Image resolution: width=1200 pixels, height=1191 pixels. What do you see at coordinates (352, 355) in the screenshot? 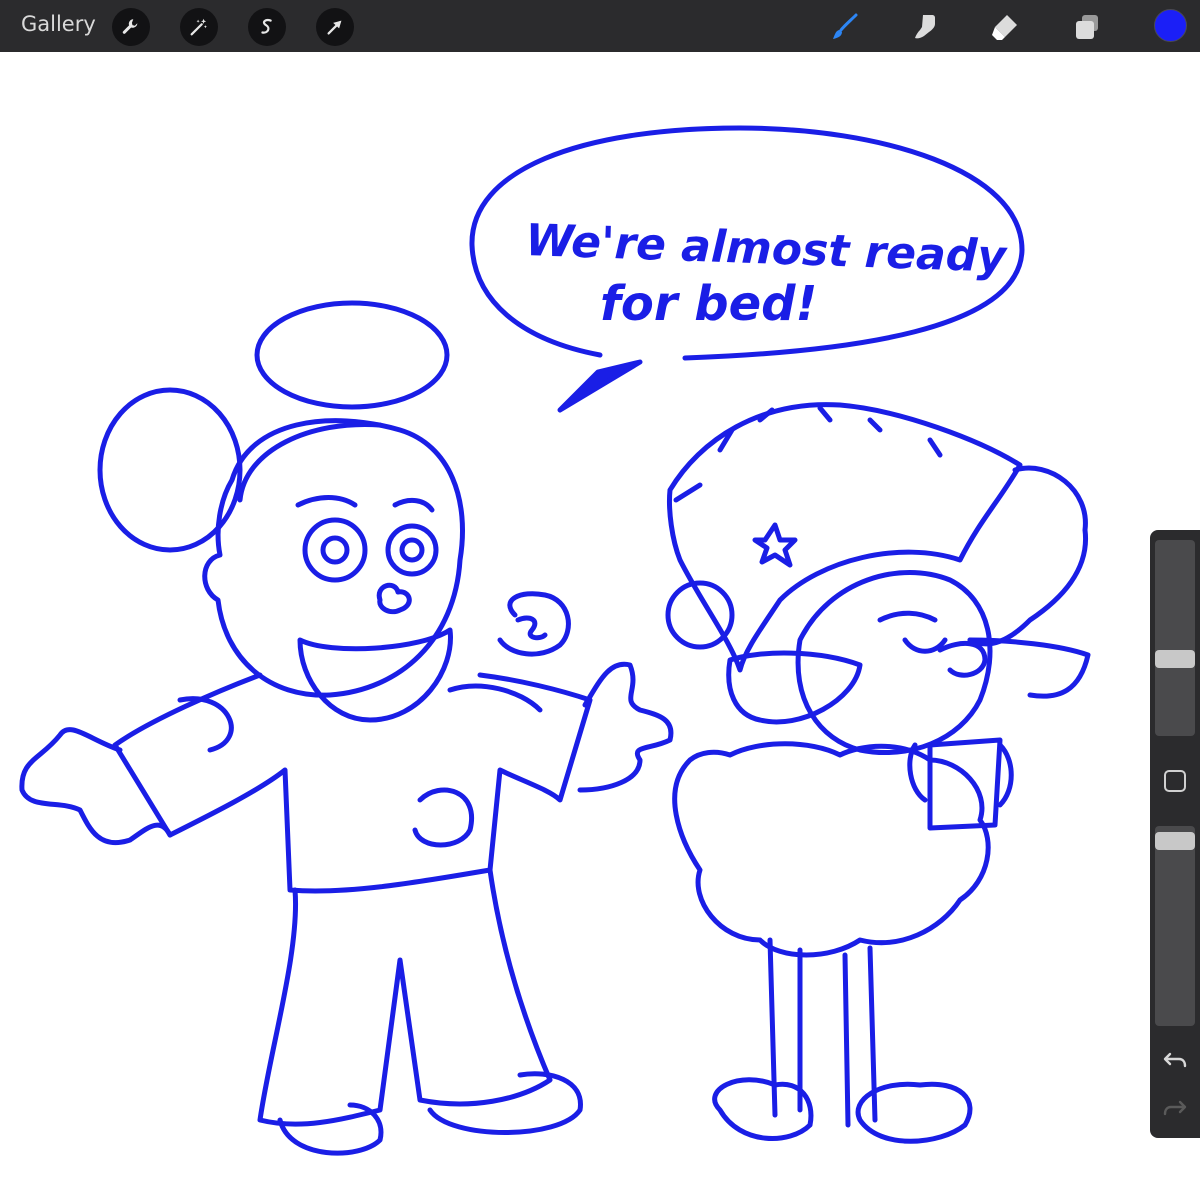
I see `halo-ellipse` at bounding box center [352, 355].